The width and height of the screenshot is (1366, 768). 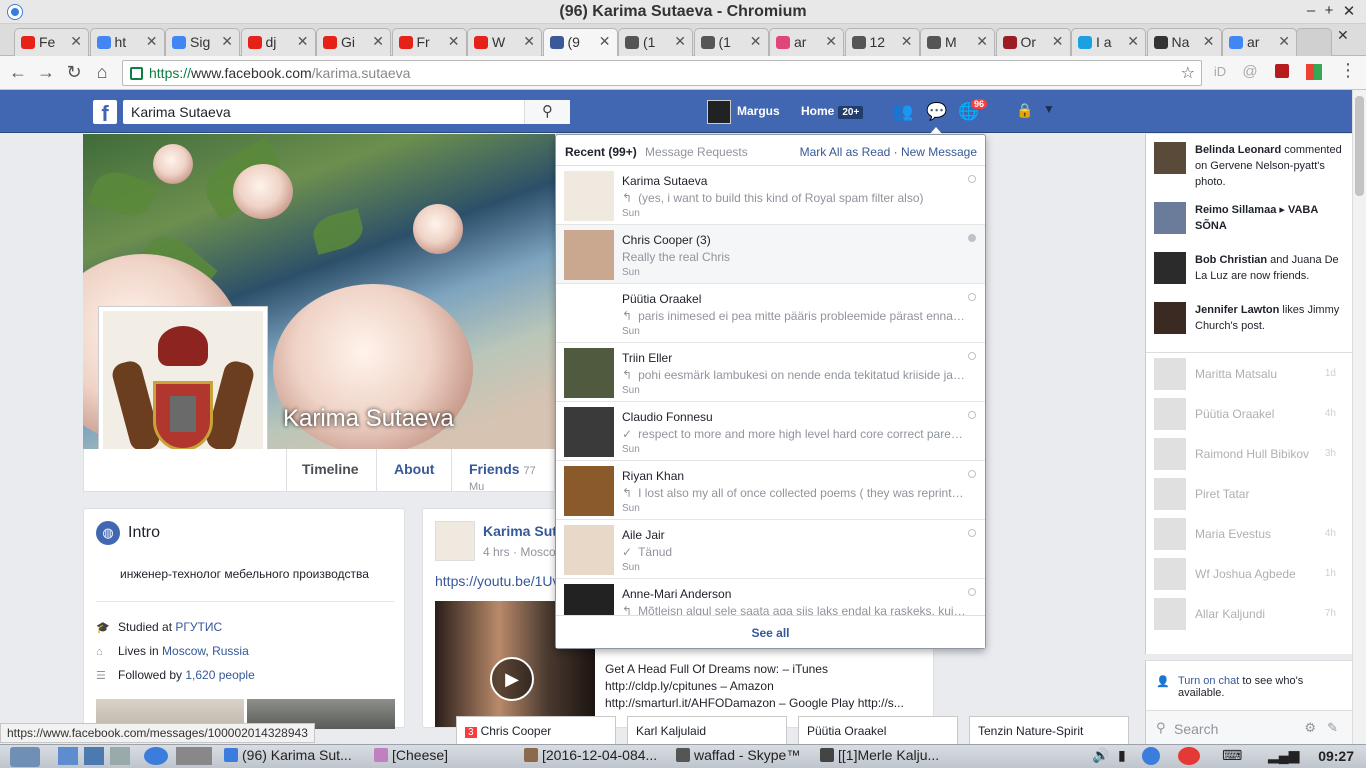 What do you see at coordinates (939, 152) in the screenshot?
I see `new-message-link: New Message` at bounding box center [939, 152].